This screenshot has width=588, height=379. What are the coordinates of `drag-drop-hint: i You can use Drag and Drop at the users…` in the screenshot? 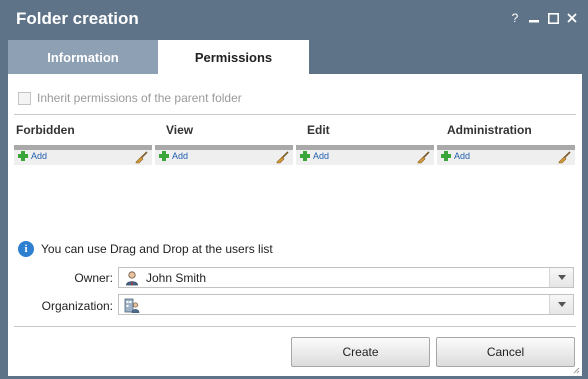 It's located at (145, 249).